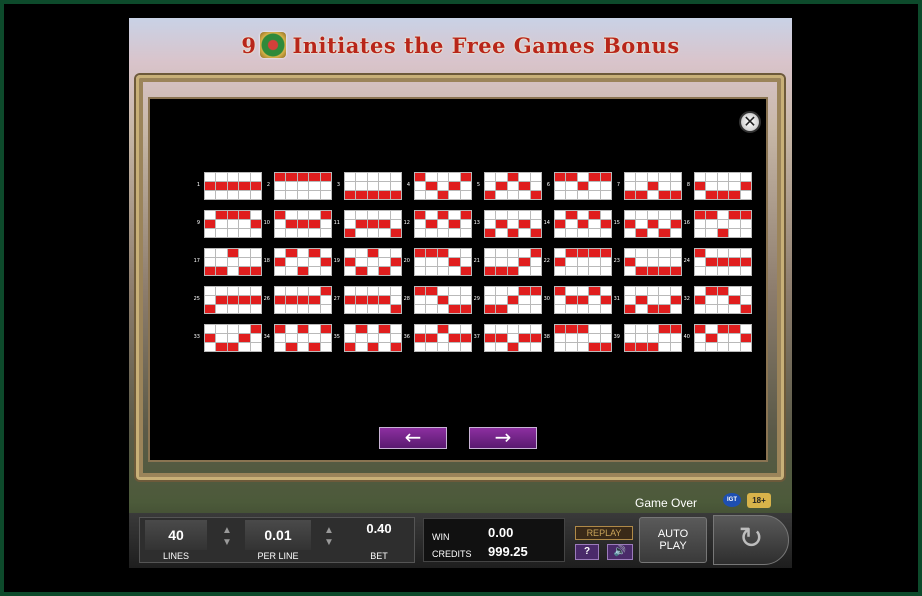 This screenshot has height=596, width=922. I want to click on replay-button: REPLAY, so click(604, 533).